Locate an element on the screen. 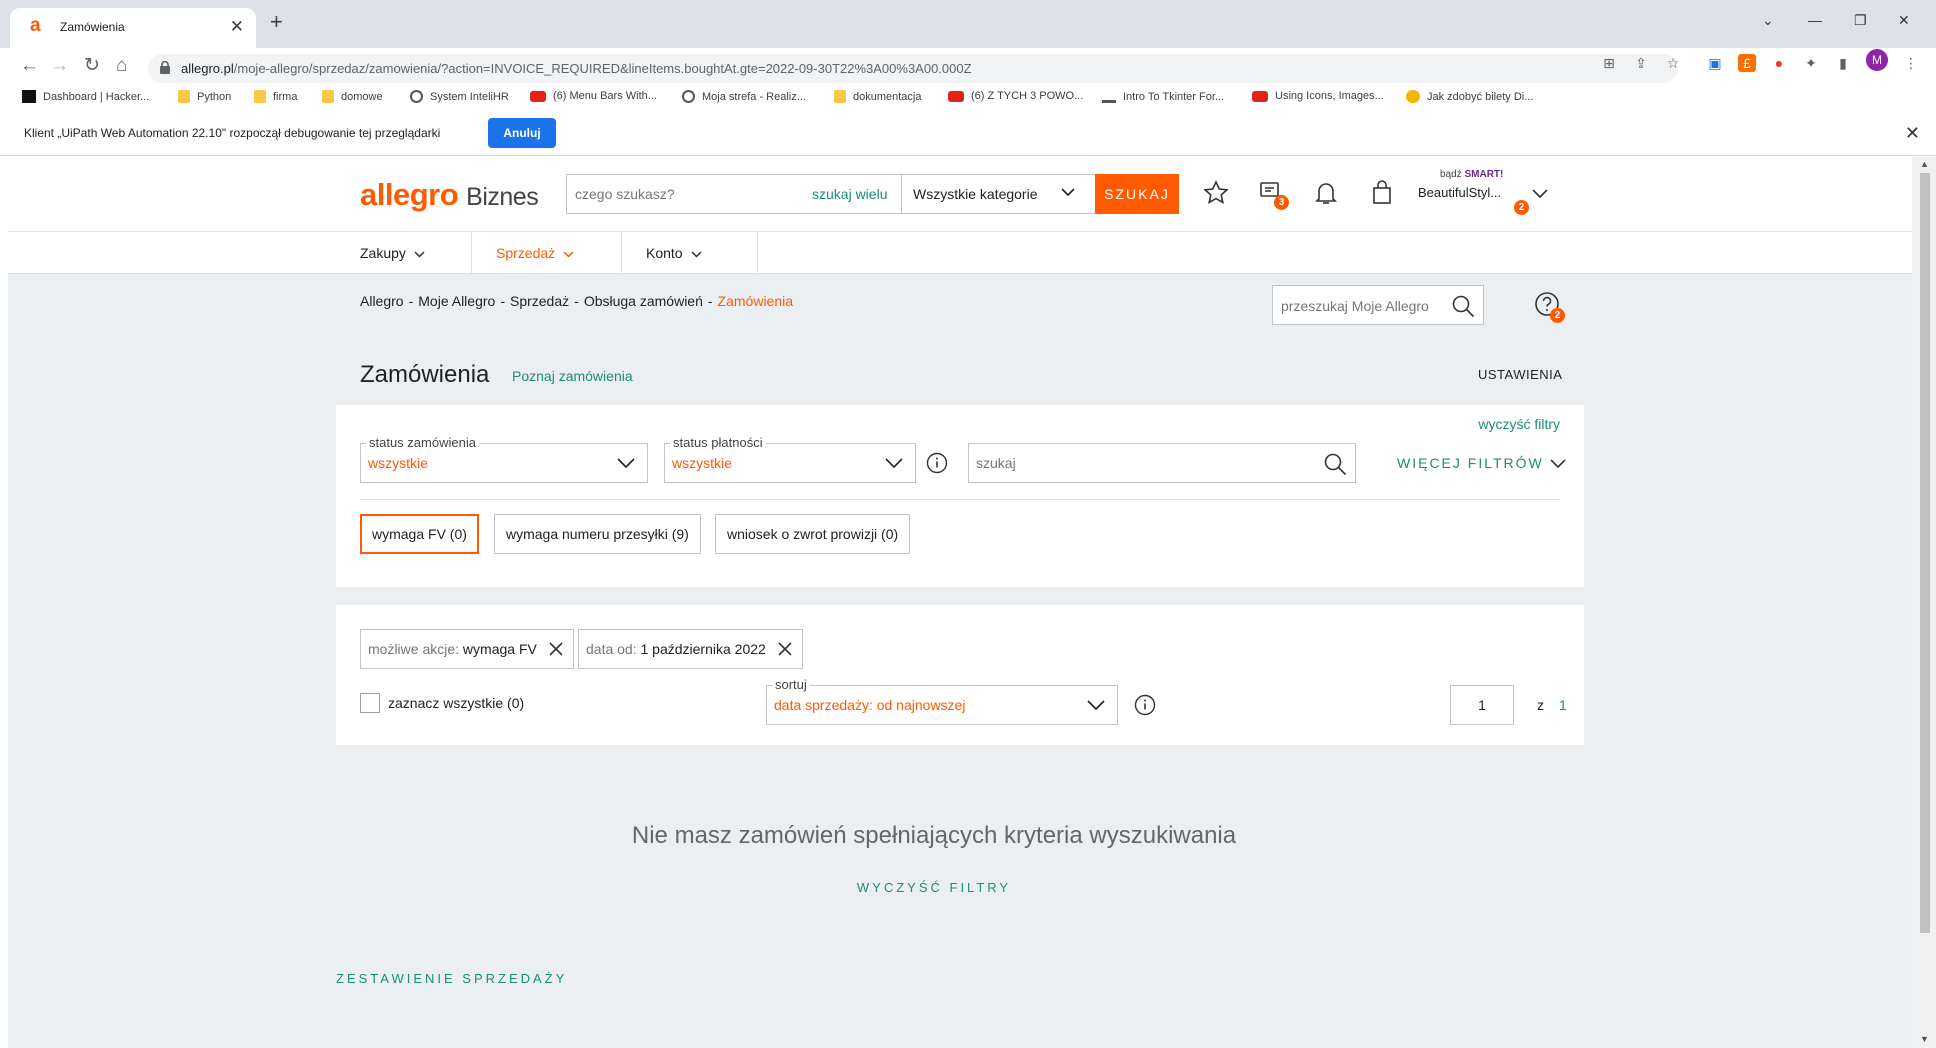  page-scrollbar: ▲ ▼ is located at coordinates (1924, 602).